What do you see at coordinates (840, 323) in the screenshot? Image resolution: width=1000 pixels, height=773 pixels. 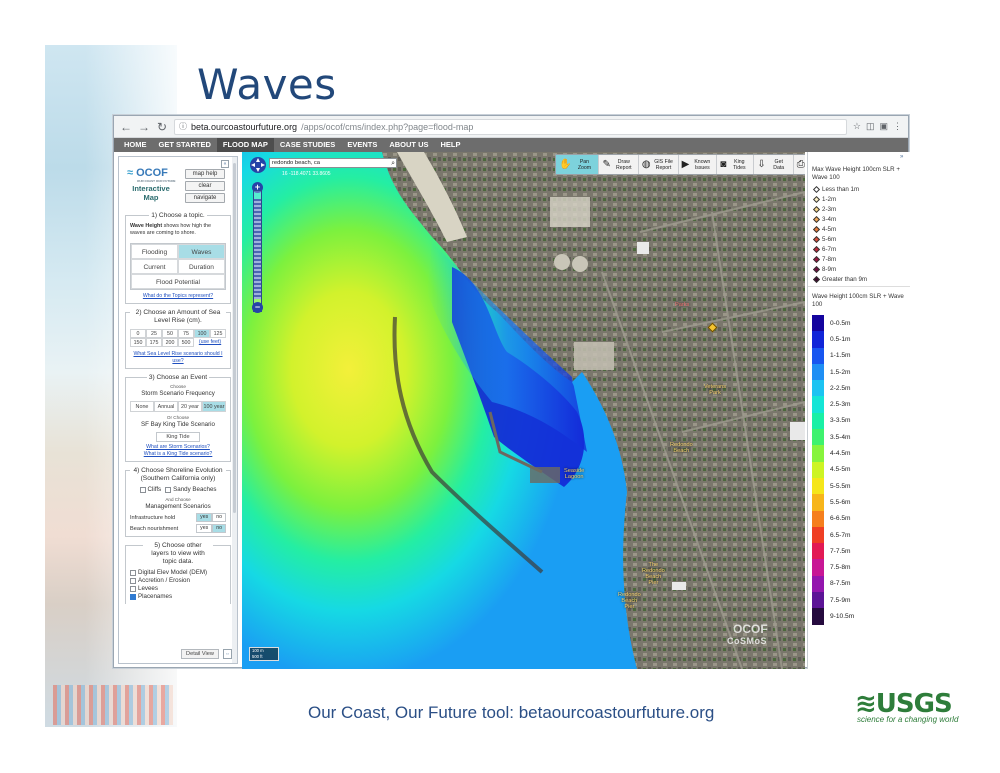 I see `legend-ramp-label: 0-0.5m` at bounding box center [840, 323].